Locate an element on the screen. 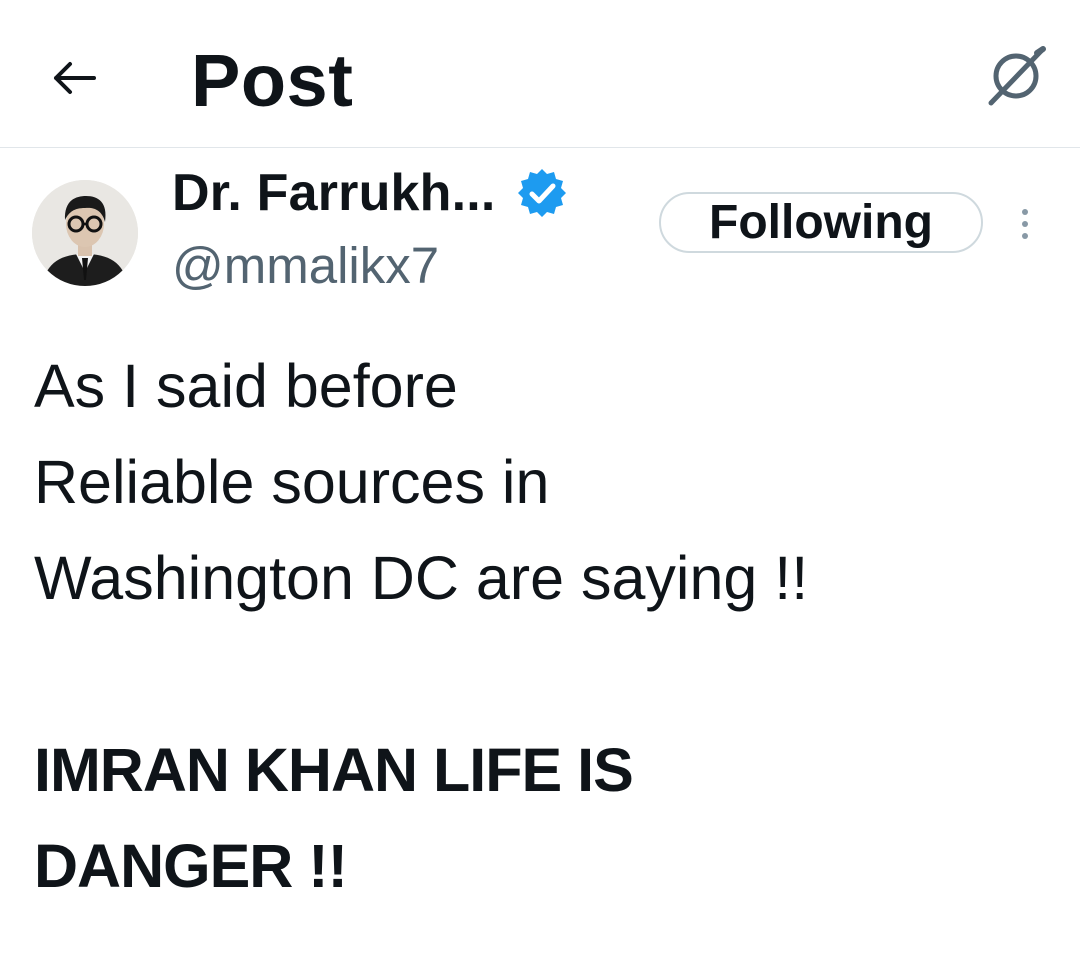  grok-button is located at coordinates (1016, 76).